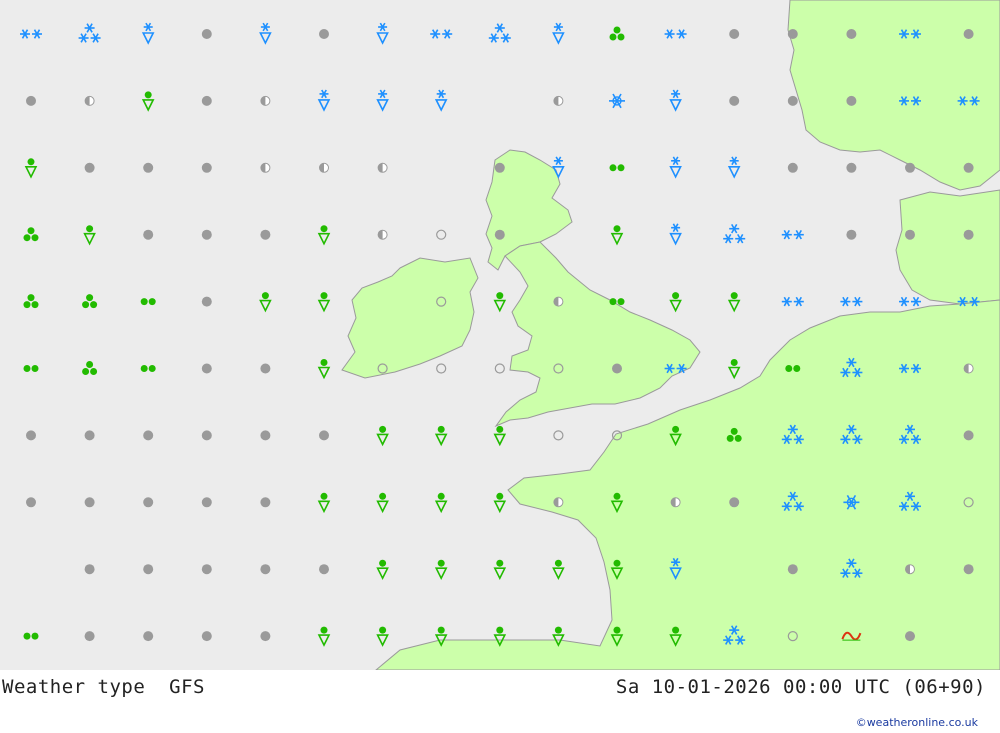 Image resolution: width=1000 pixels, height=733 pixels. I want to click on model-name: GFS, so click(187, 687).